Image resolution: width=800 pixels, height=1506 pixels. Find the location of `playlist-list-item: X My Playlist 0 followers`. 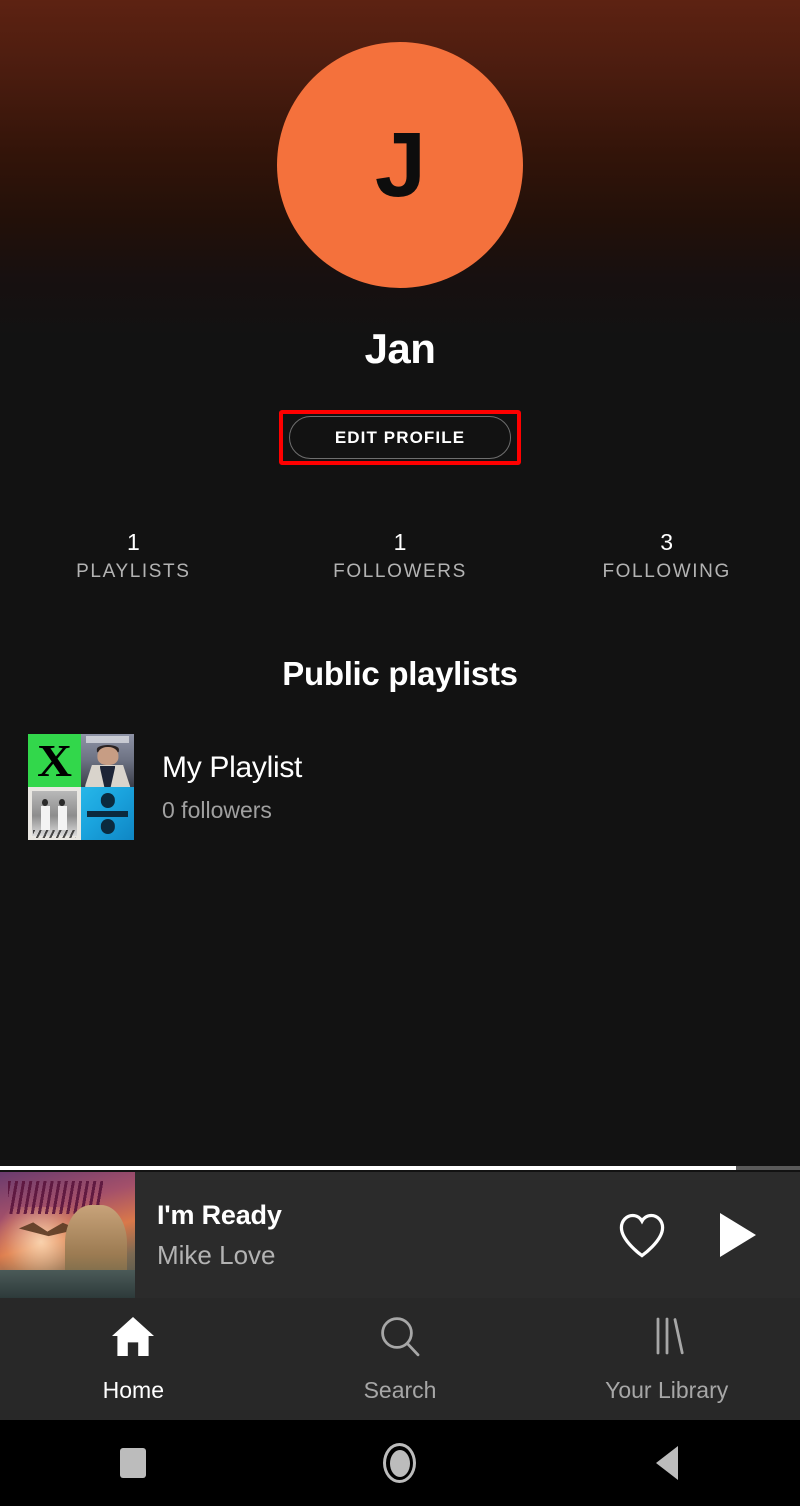

playlist-list-item: X My Playlist 0 followers is located at coordinates (400, 787).